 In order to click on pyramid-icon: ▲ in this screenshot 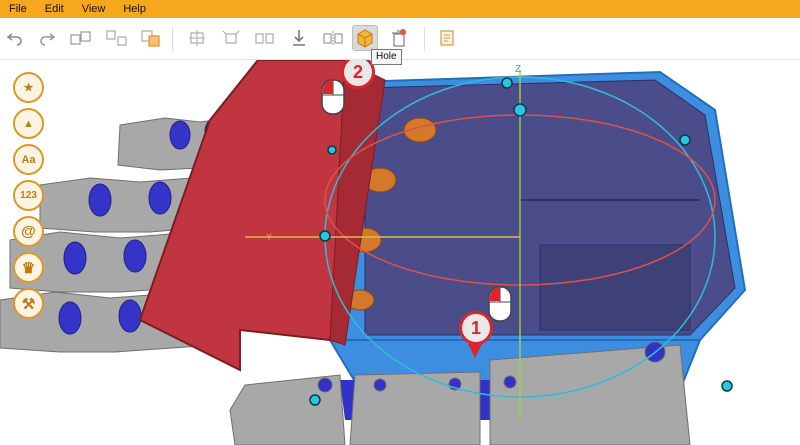, I will do `click(28, 123)`.